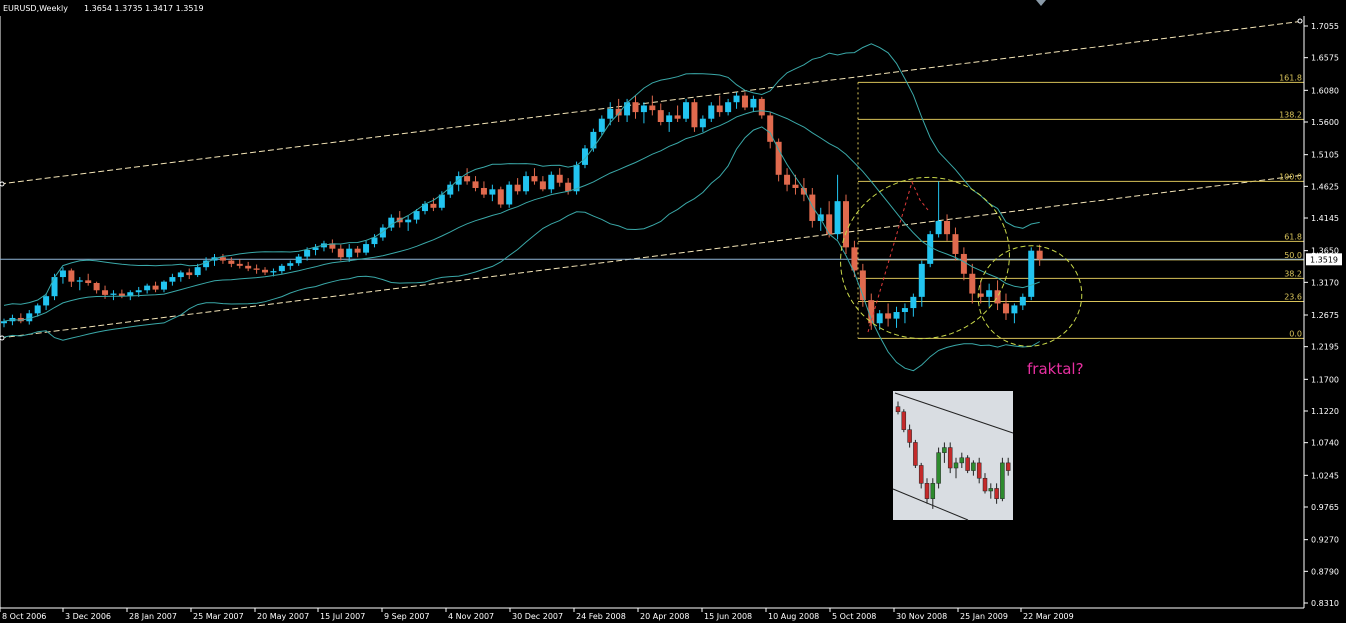  Describe the element at coordinates (1325, 282) in the screenshot. I see `price-tick-label: 1.3170` at that location.